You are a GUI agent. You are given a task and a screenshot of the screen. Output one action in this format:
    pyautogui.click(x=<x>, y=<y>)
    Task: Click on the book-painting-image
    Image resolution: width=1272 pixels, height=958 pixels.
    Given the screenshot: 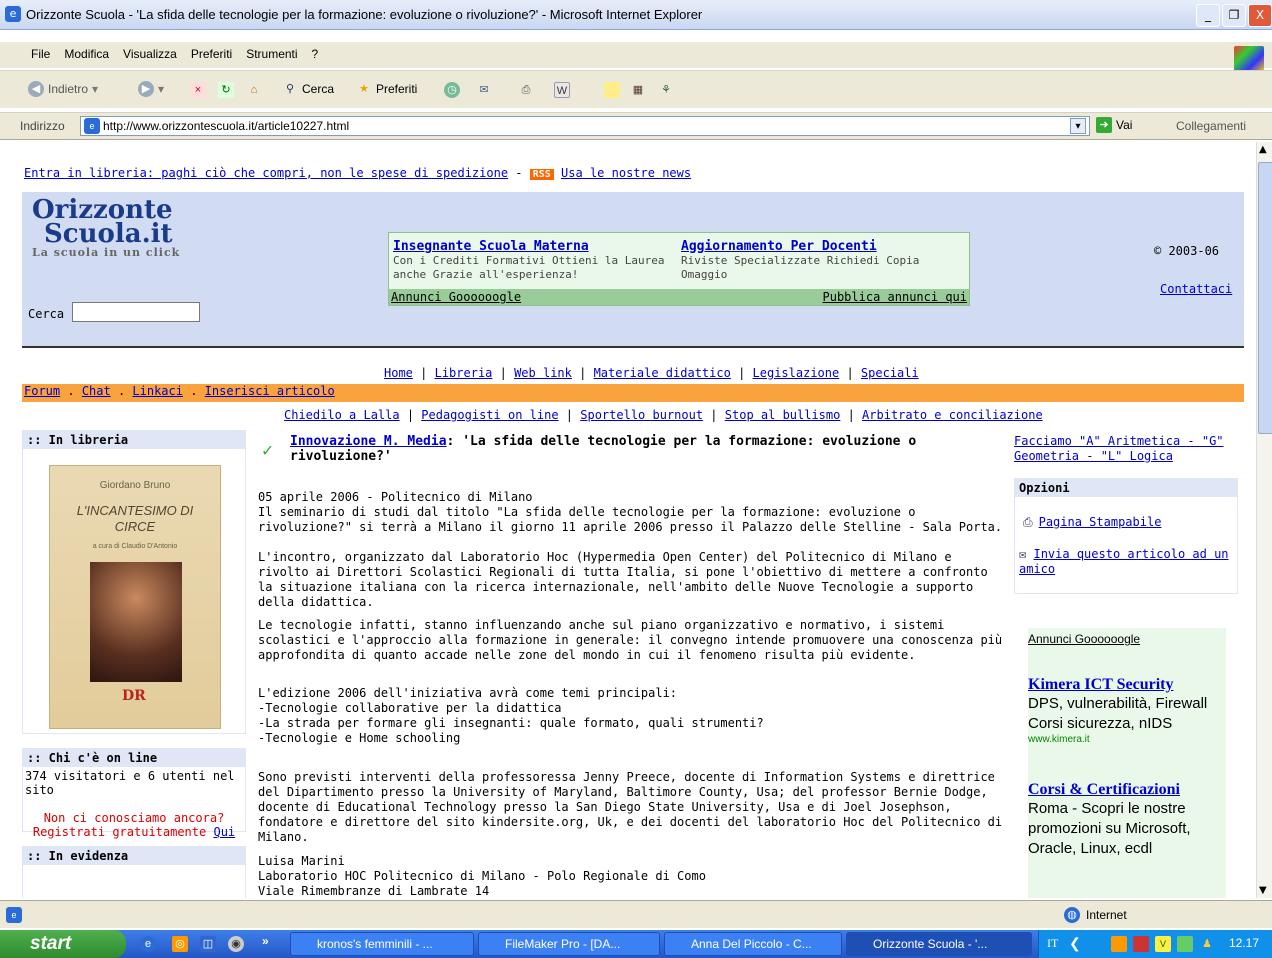 What is the action you would take?
    pyautogui.click(x=136, y=622)
    